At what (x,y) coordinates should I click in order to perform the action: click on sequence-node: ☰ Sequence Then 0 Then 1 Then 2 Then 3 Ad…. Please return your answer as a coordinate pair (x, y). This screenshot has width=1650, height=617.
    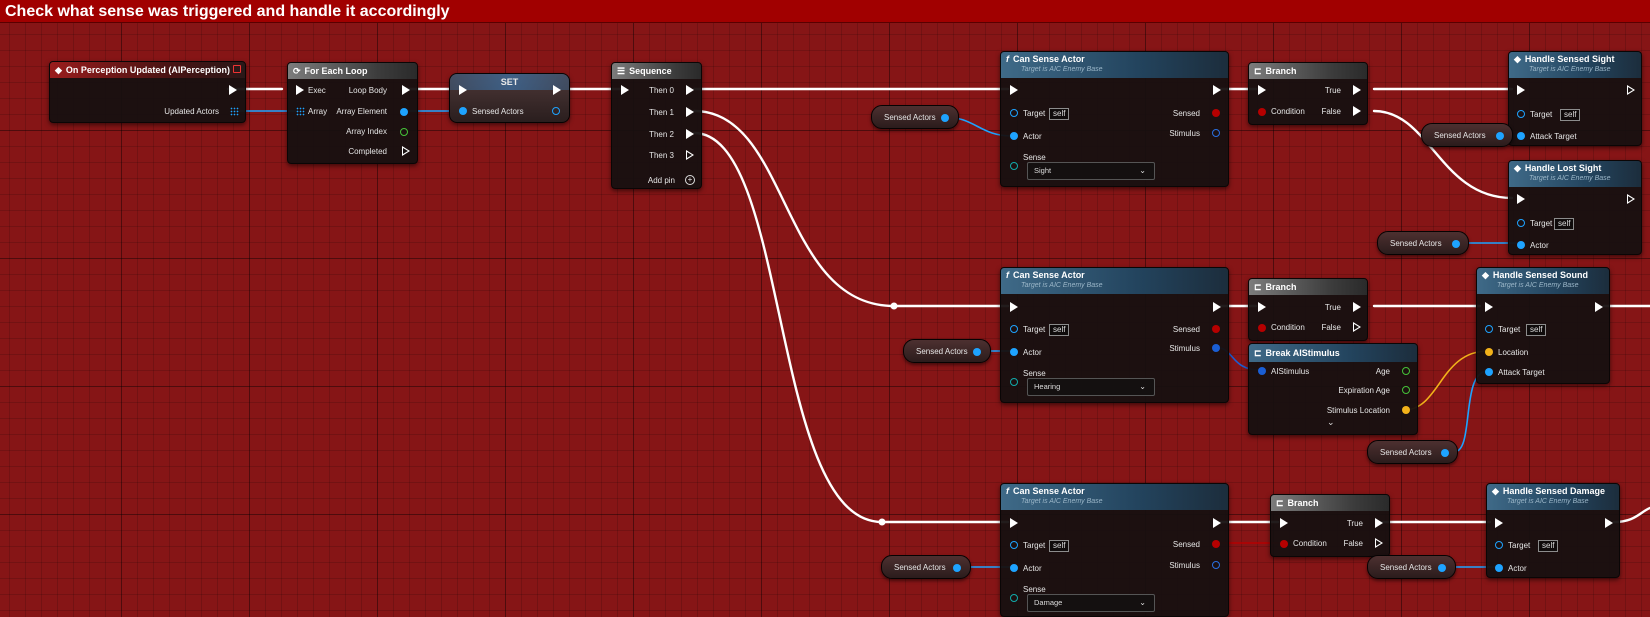
    Looking at the image, I should click on (656, 125).